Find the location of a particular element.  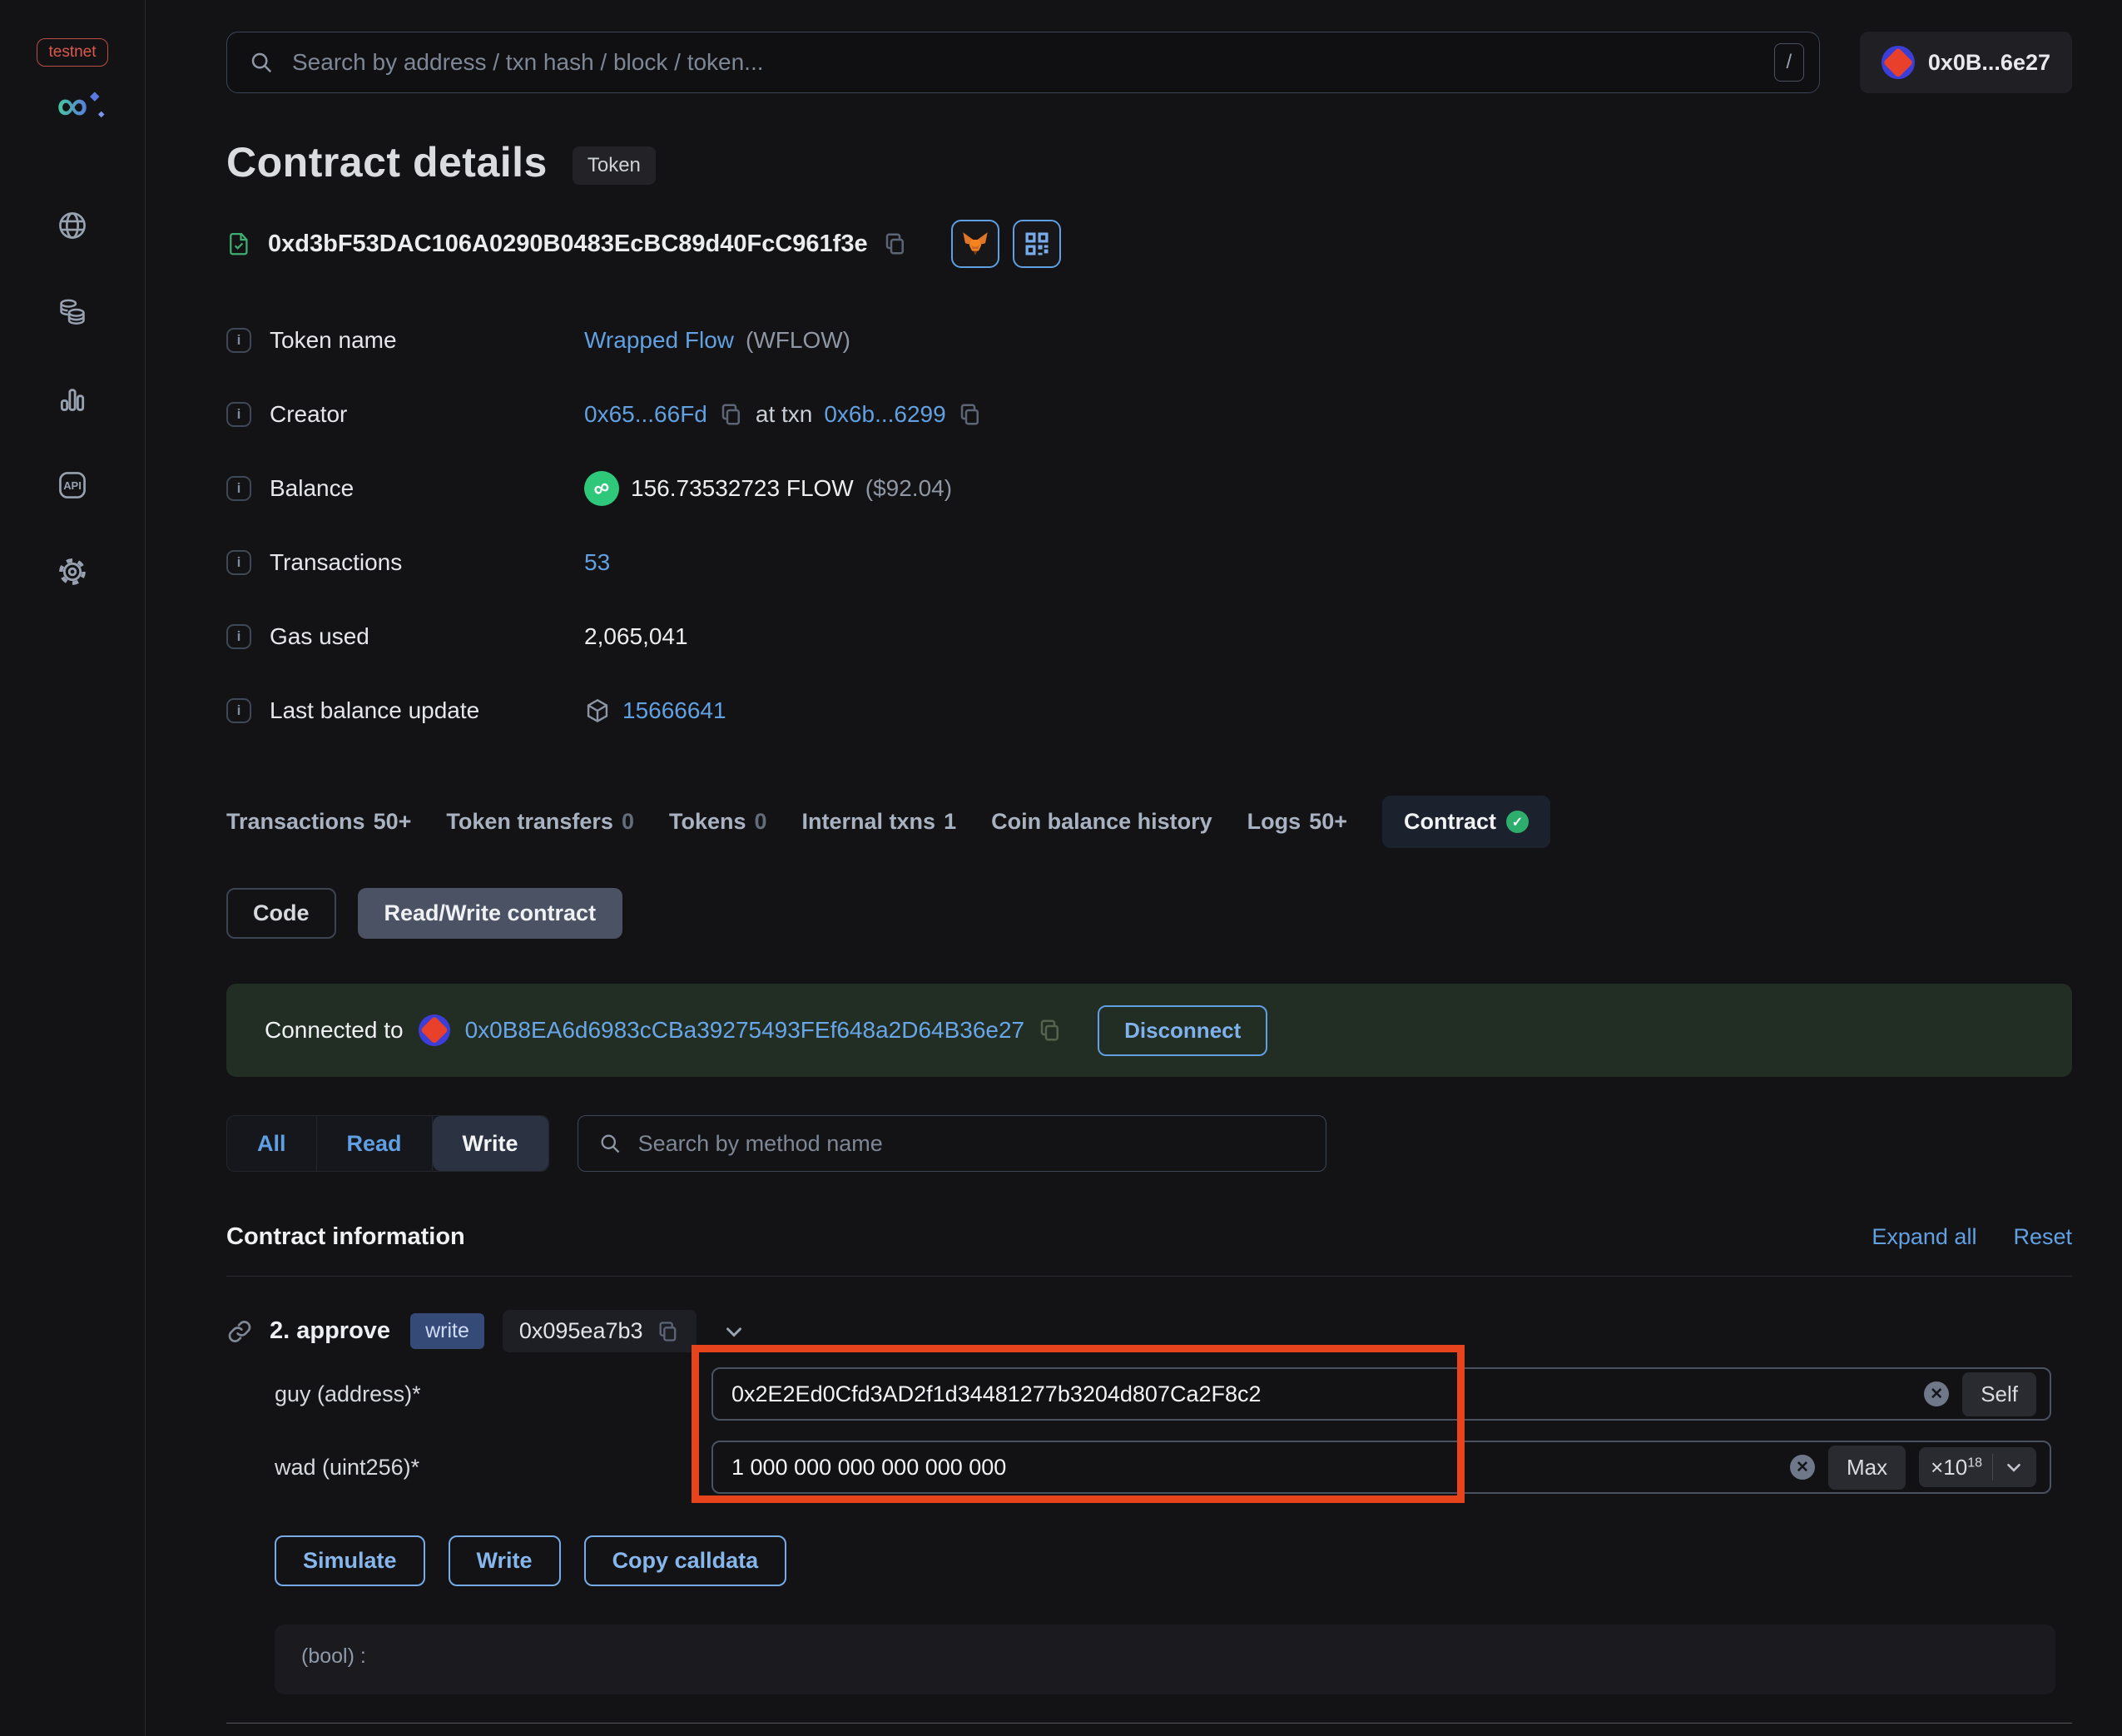

wallet-avatar is located at coordinates (1898, 63).